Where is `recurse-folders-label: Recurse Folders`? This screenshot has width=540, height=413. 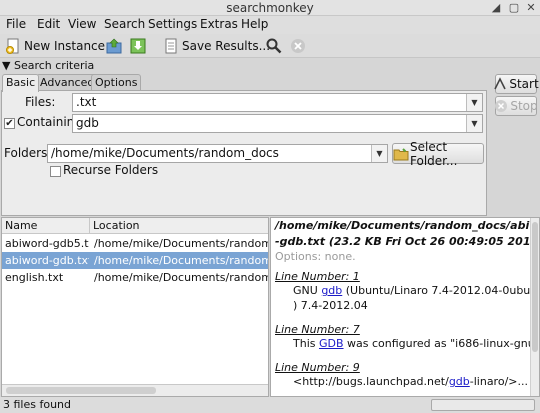 recurse-folders-label: Recurse Folders is located at coordinates (111, 170).